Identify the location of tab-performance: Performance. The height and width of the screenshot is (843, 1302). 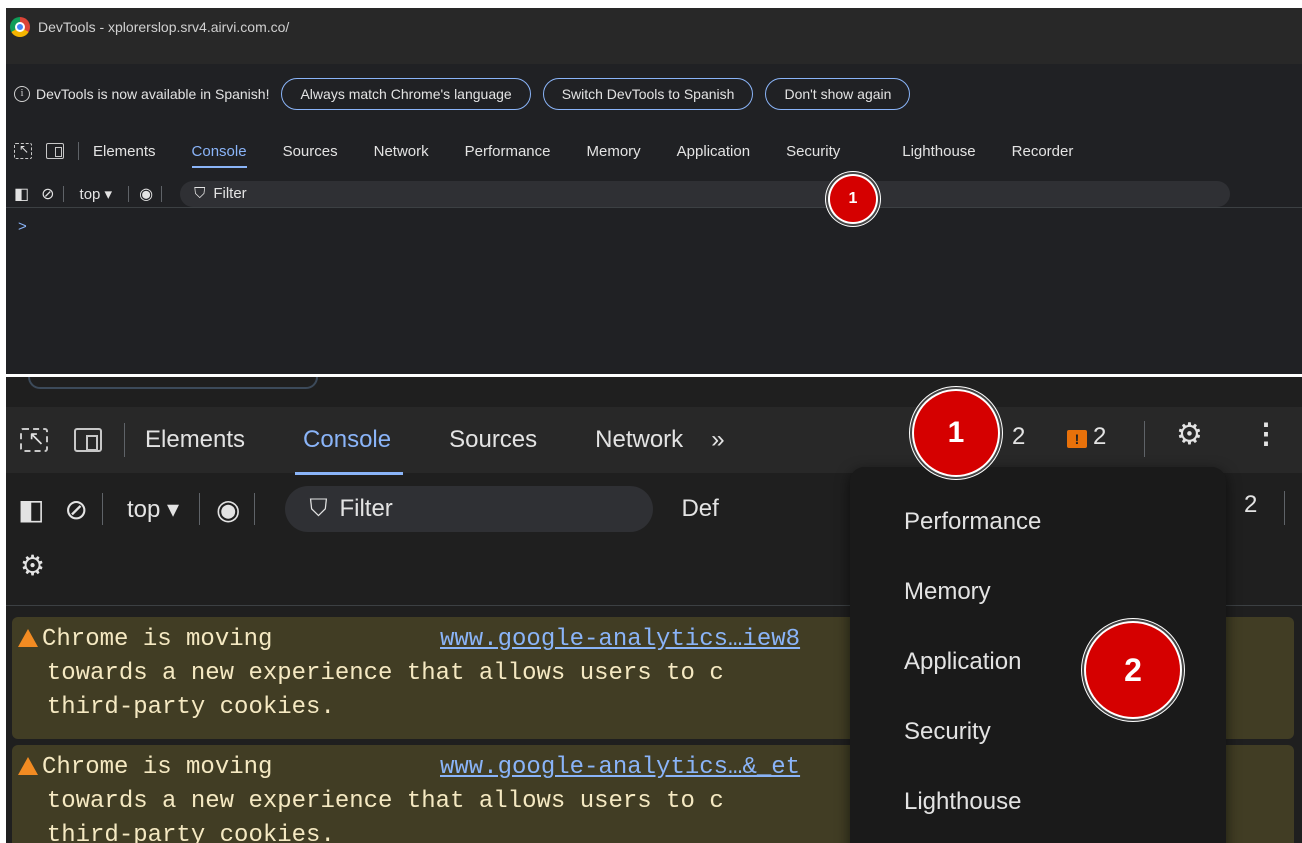
(508, 151).